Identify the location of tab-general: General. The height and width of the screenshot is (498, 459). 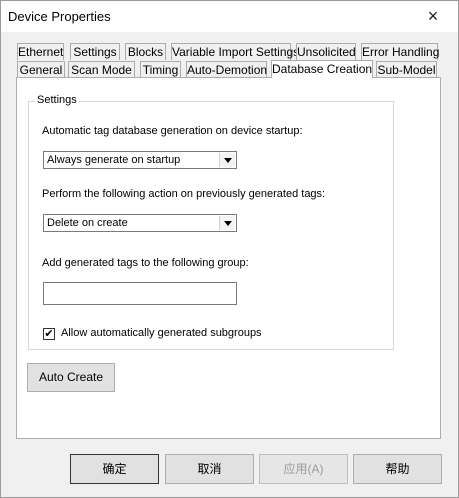
(41, 69).